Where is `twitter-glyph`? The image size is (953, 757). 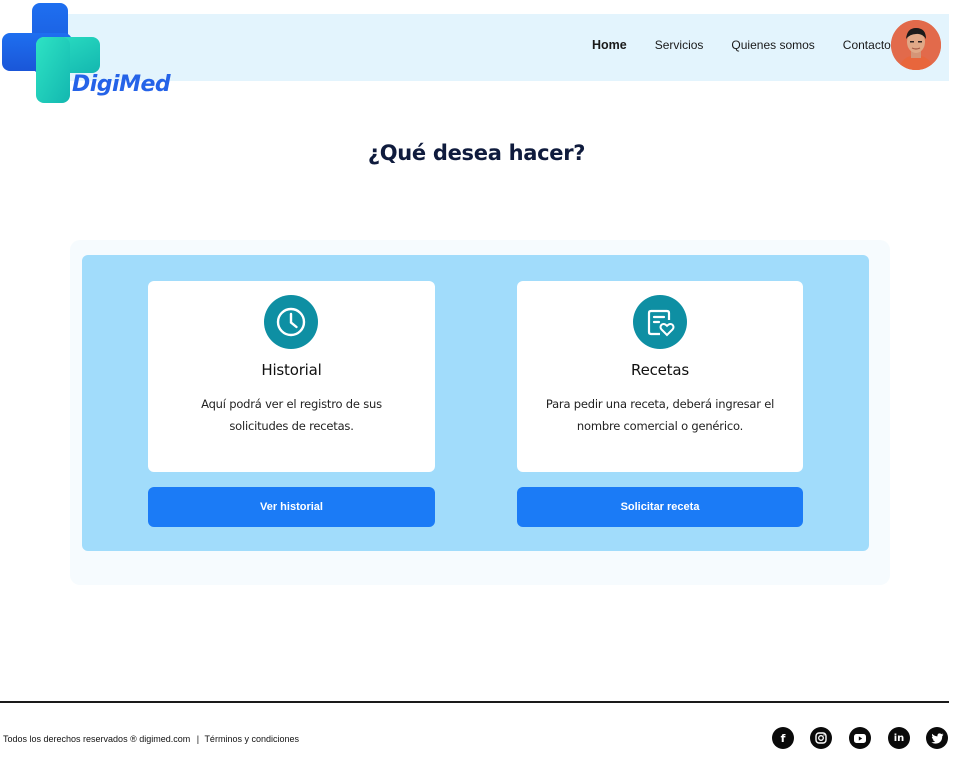 twitter-glyph is located at coordinates (936, 738).